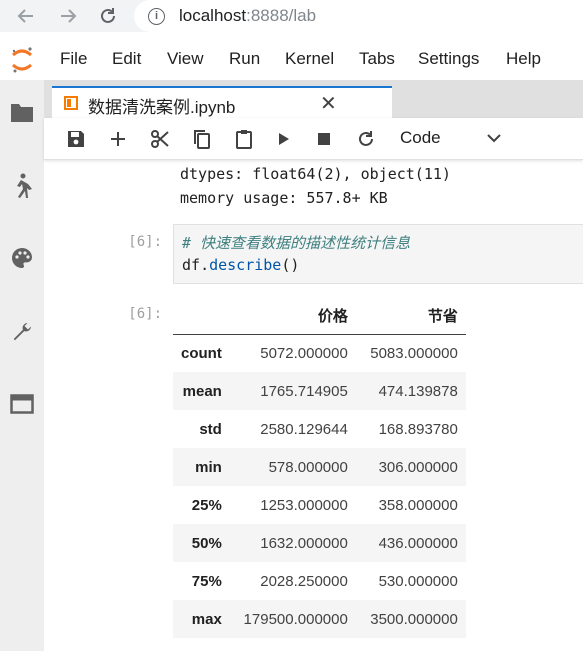 This screenshot has width=583, height=651. Describe the element at coordinates (292, 316) in the screenshot. I see `column-header: 价格` at that location.